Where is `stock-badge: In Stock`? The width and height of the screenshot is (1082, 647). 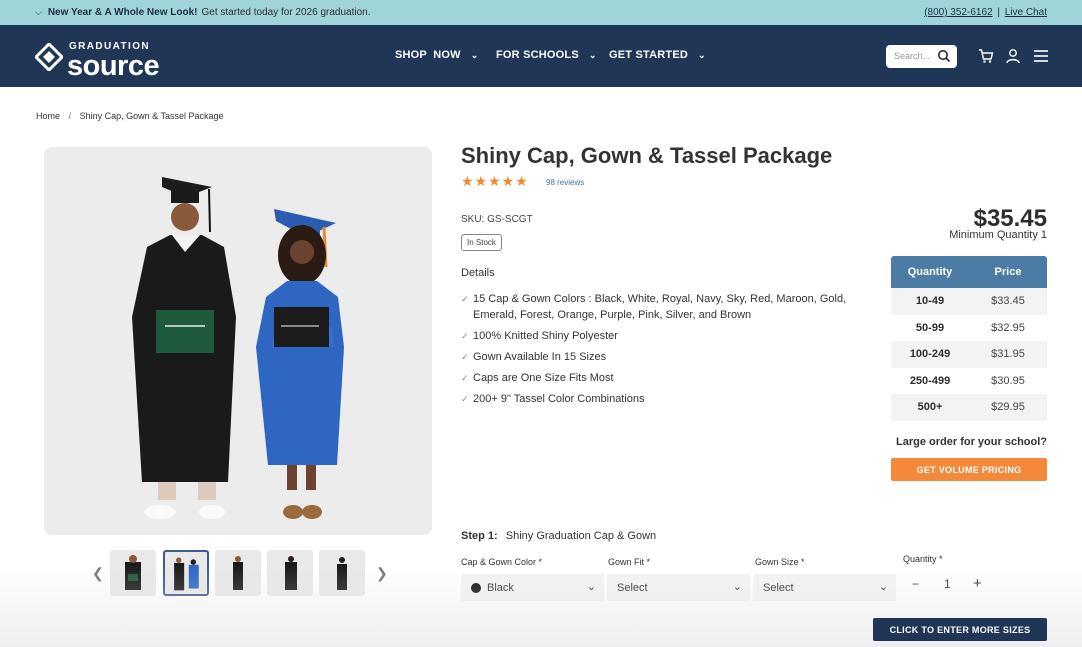
stock-badge: In Stock is located at coordinates (481, 242).